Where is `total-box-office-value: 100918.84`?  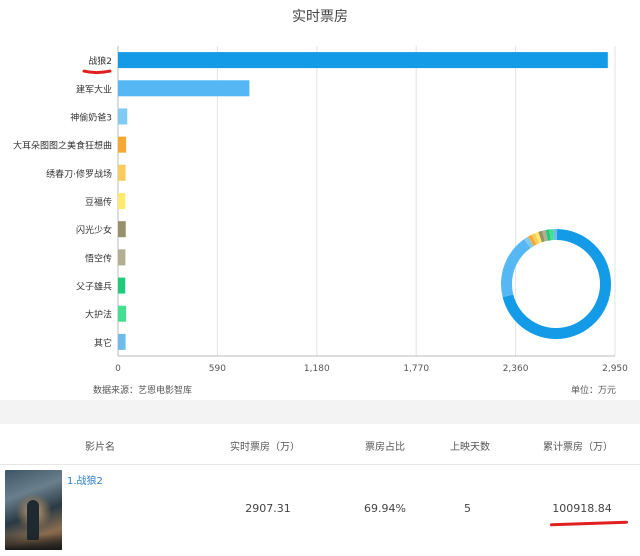 total-box-office-value: 100918.84 is located at coordinates (582, 508).